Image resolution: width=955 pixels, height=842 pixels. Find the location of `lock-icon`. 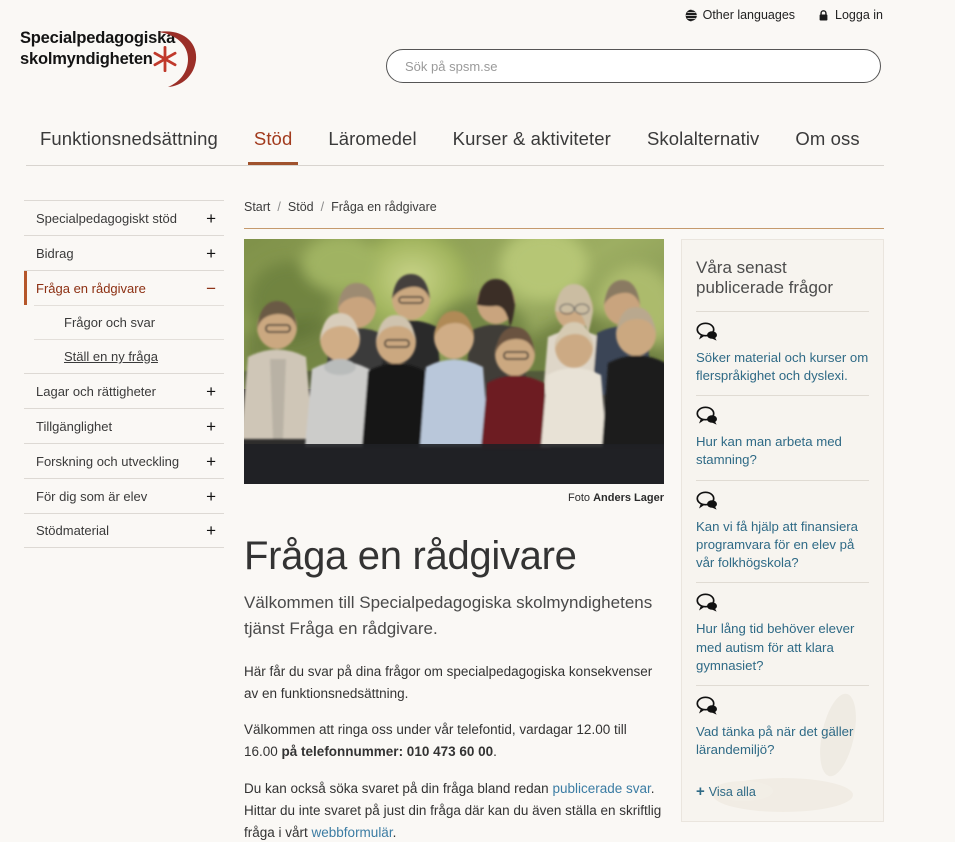

lock-icon is located at coordinates (823, 15).